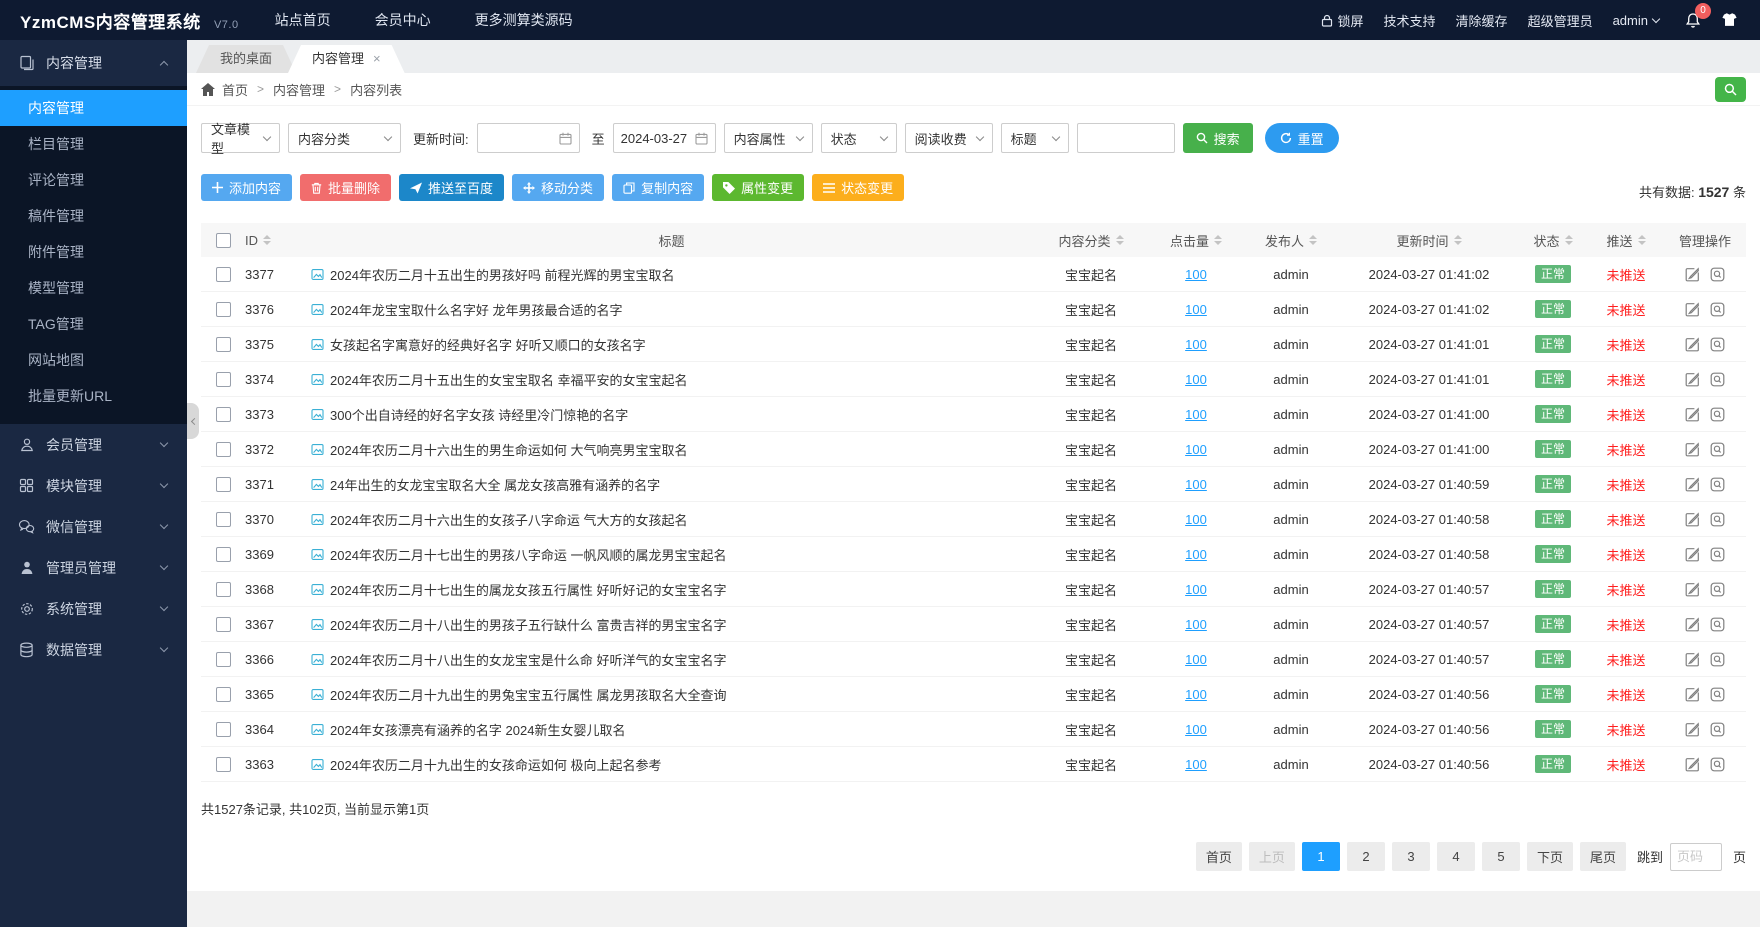 The width and height of the screenshot is (1760, 927). I want to click on sidebar-submenu-item: 稿件管理, so click(93, 216).